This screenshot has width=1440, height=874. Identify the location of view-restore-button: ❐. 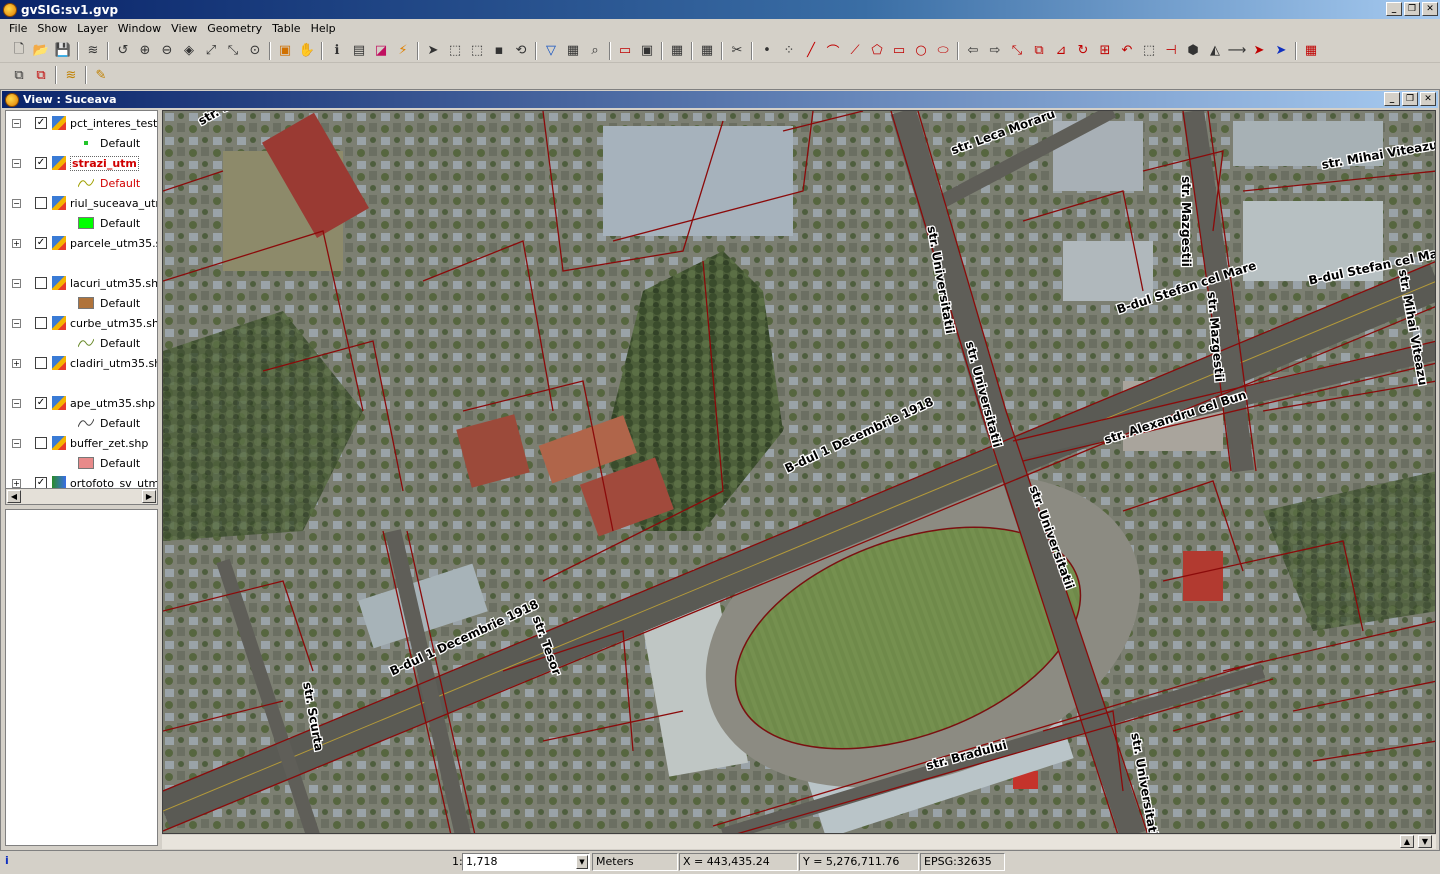
(1410, 99).